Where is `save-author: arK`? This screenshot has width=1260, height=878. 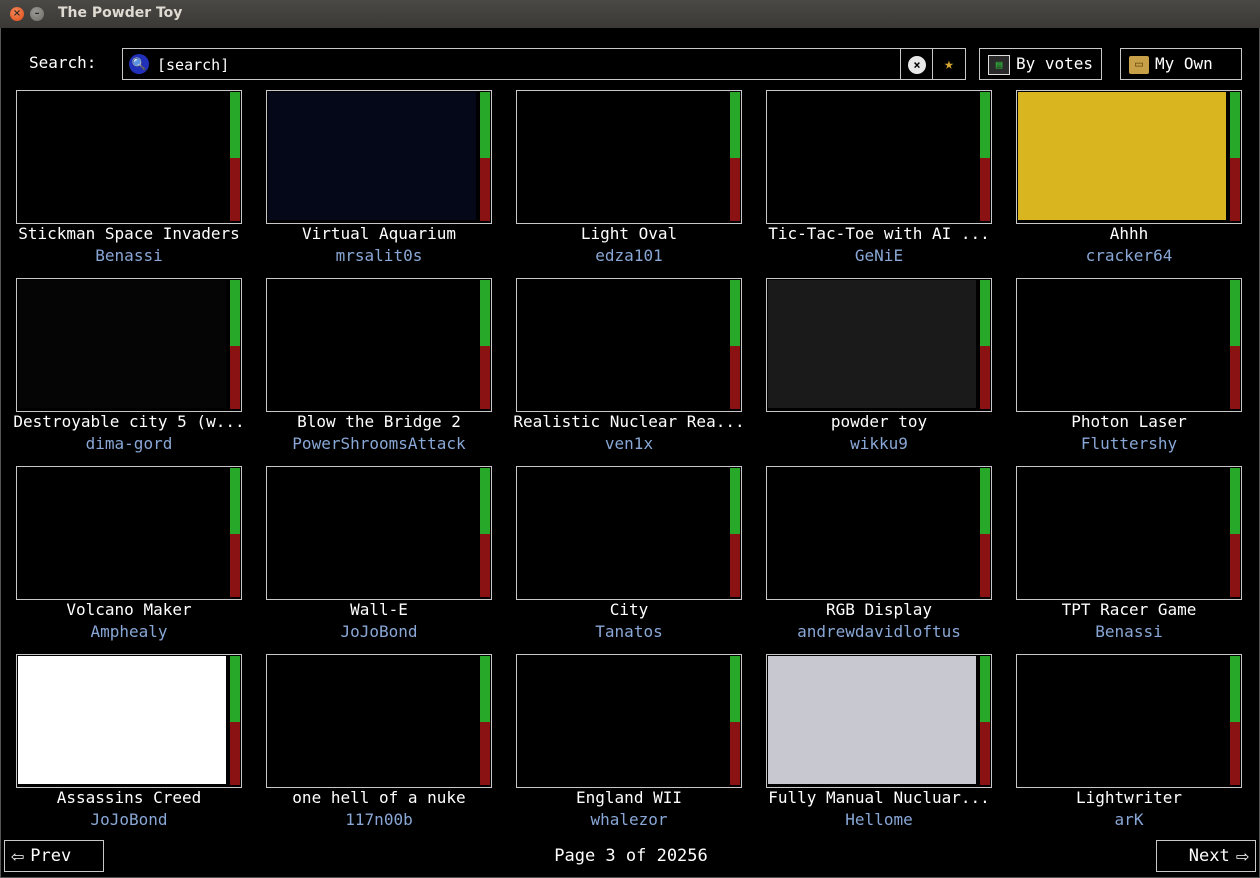
save-author: arK is located at coordinates (1129, 819).